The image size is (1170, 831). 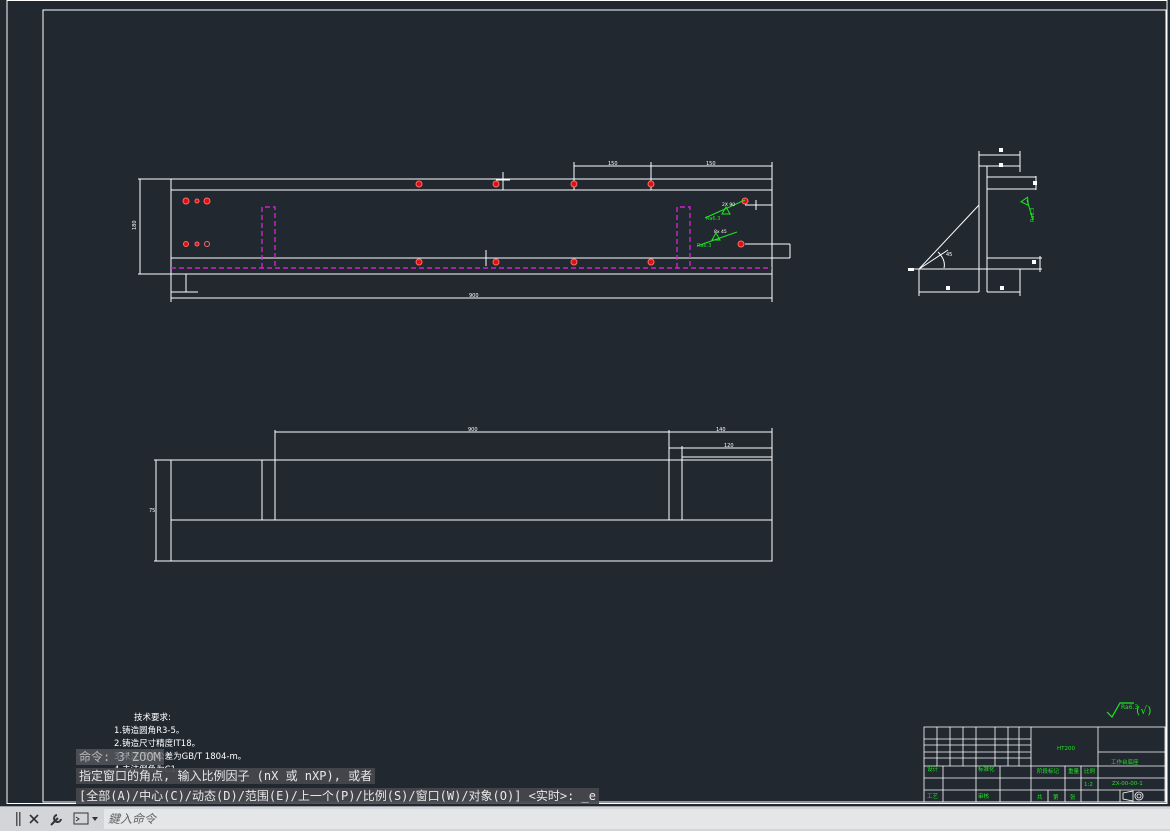 What do you see at coordinates (713, 219) in the screenshot?
I see `weld-label-1: Ra6.3` at bounding box center [713, 219].